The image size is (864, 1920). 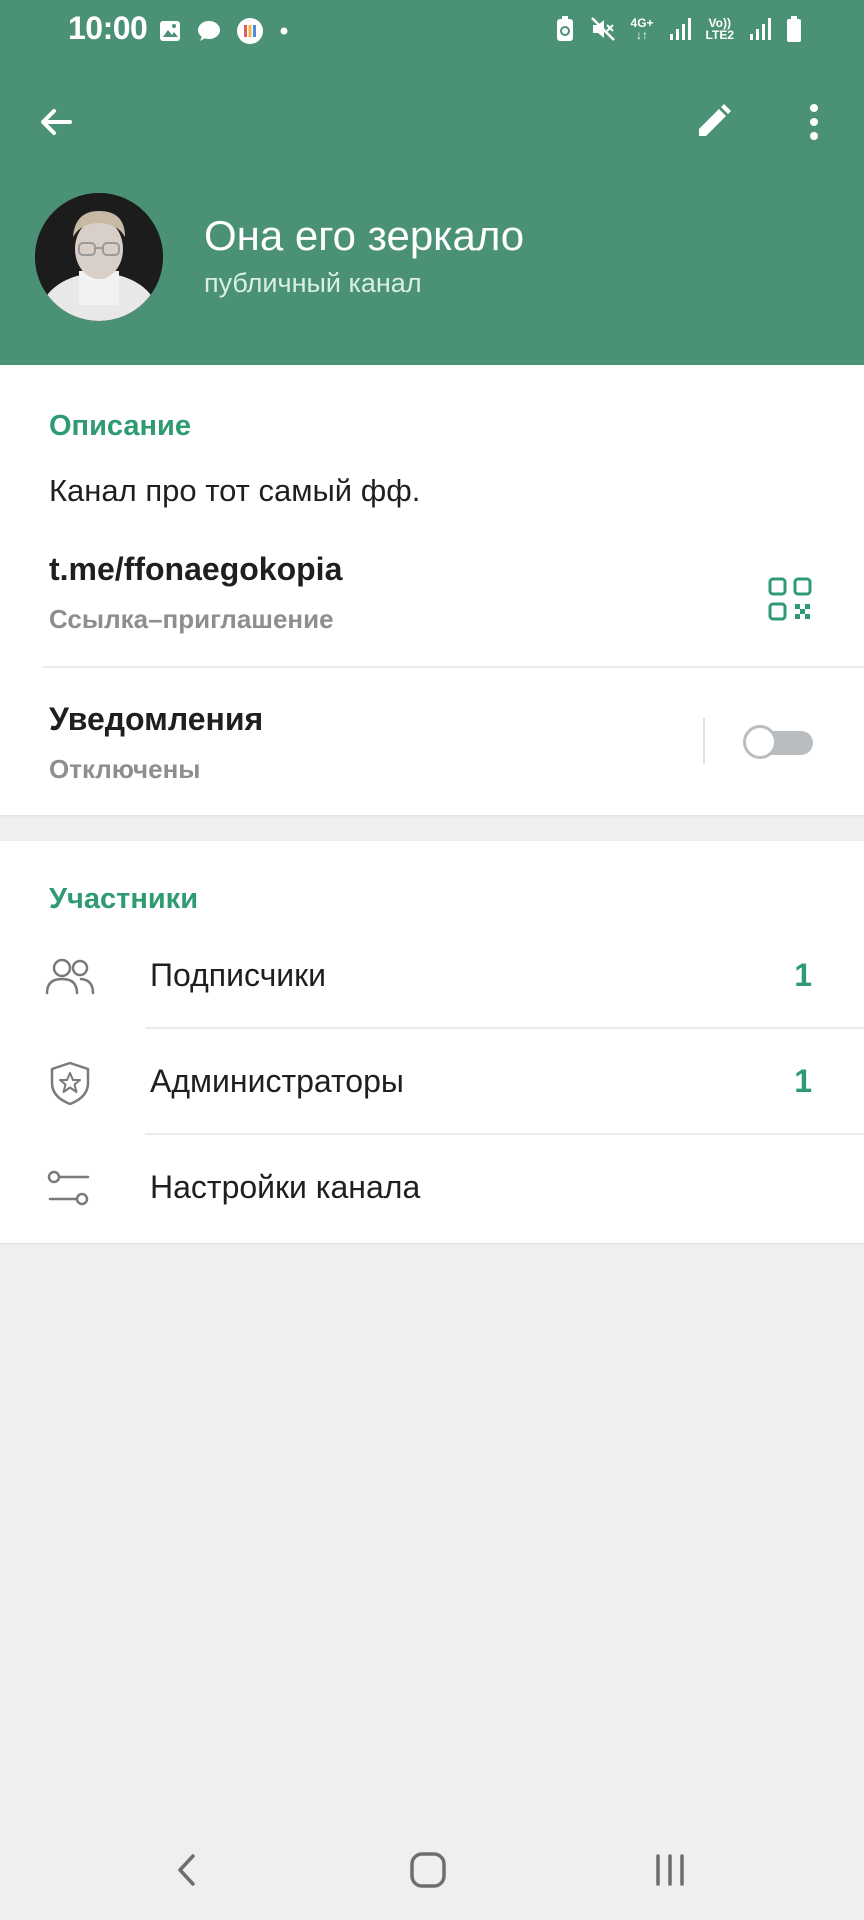 I want to click on qr-code-button, so click(x=790, y=599).